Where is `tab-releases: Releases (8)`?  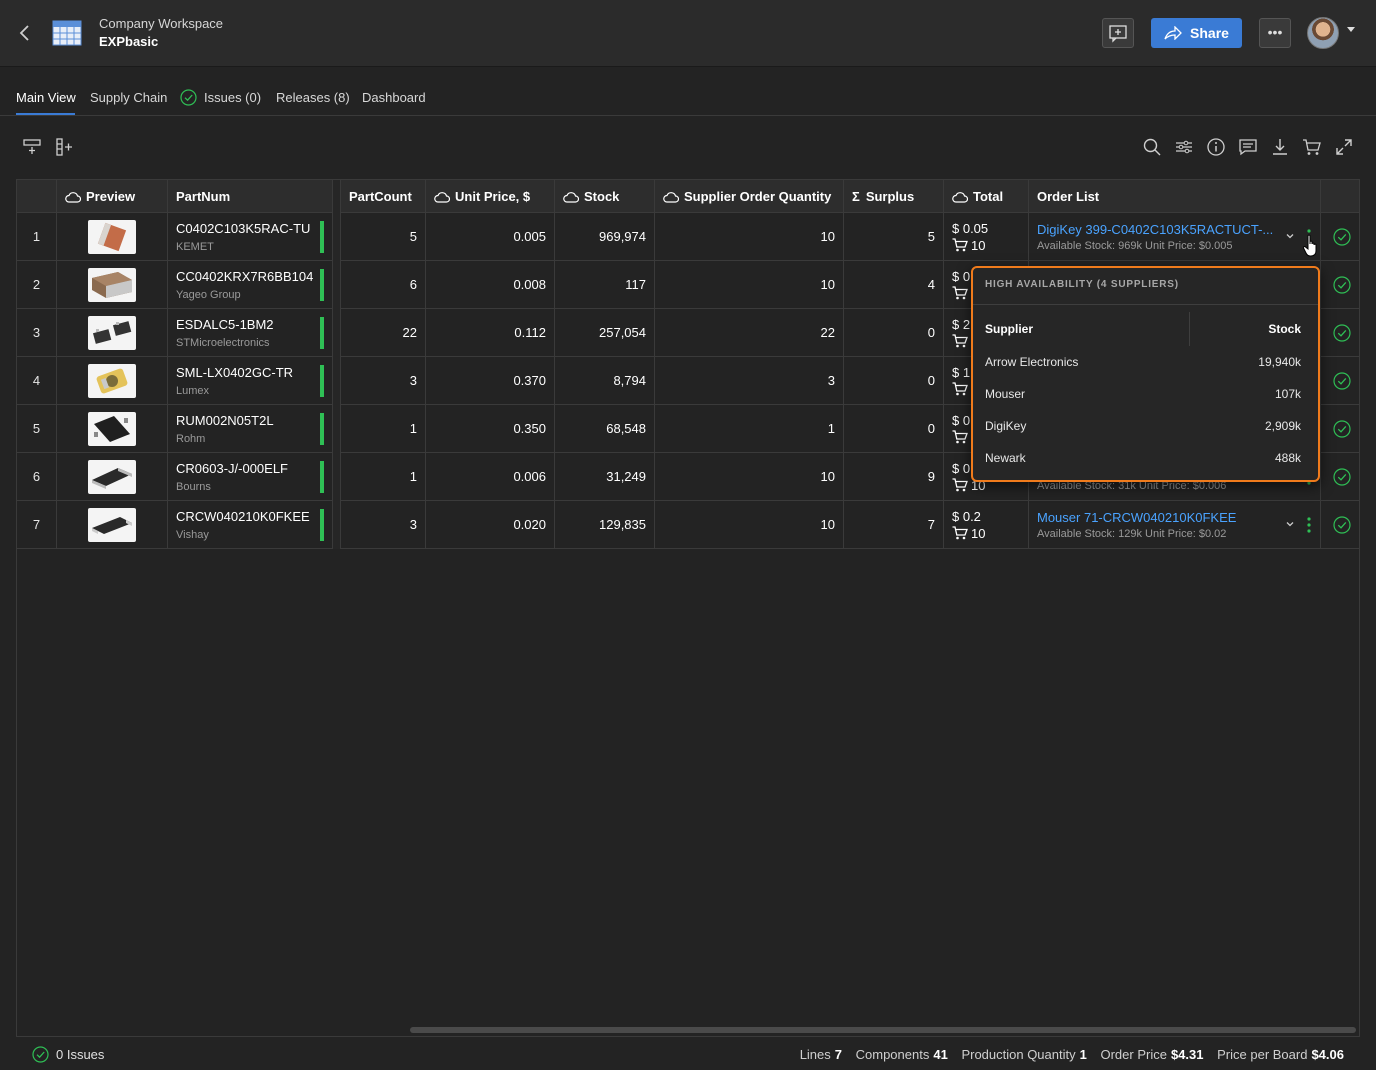
tab-releases: Releases (8) is located at coordinates (313, 97).